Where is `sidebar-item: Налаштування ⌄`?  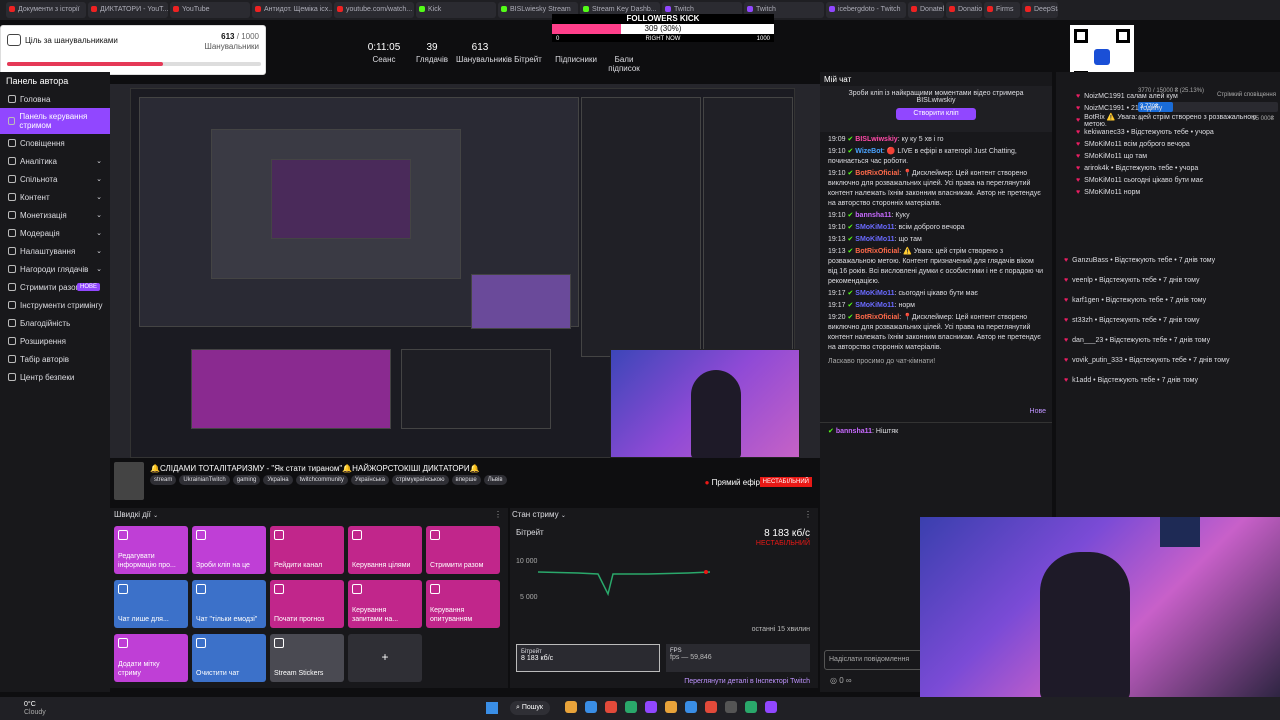 sidebar-item: Налаштування ⌄ is located at coordinates (55, 251).